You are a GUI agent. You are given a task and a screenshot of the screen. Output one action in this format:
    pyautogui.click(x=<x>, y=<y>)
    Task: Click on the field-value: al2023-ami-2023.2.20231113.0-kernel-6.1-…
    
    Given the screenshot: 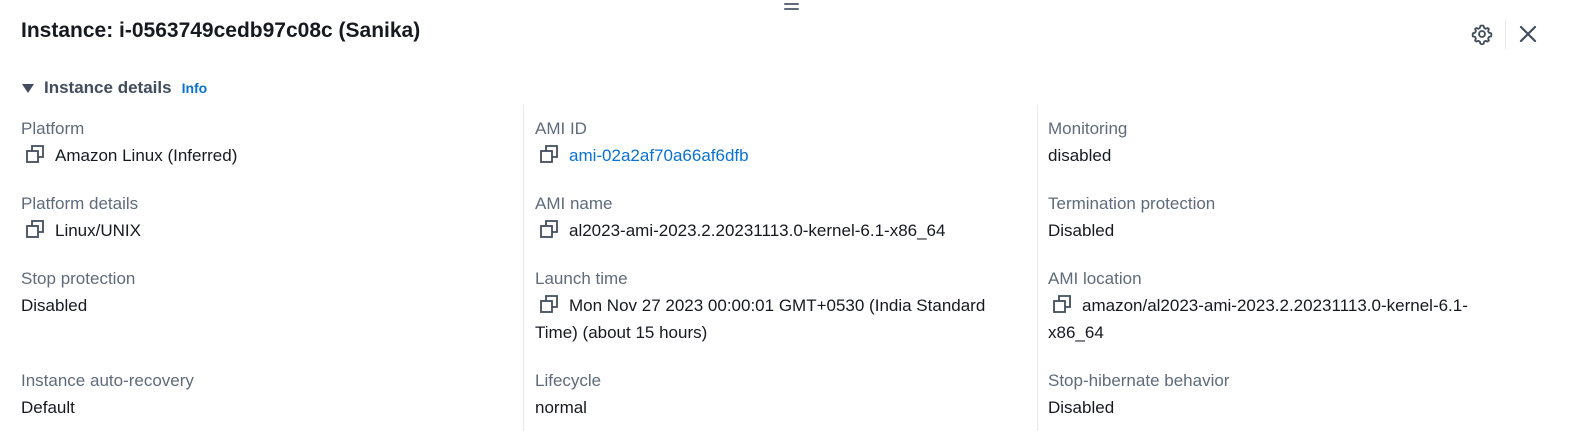 What is the action you would take?
    pyautogui.click(x=775, y=230)
    